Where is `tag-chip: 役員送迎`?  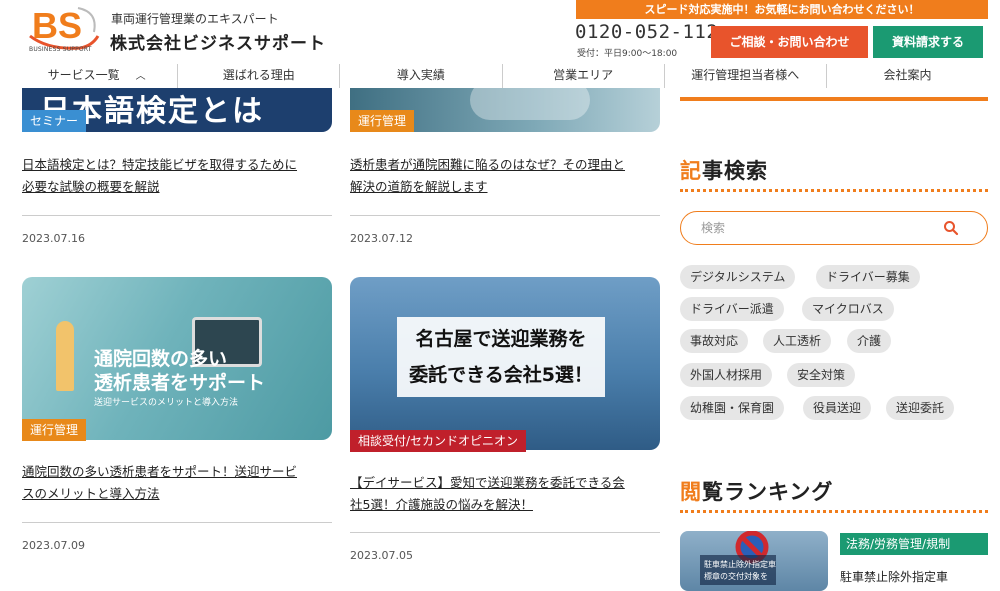
tag-chip: 役員送迎 is located at coordinates (837, 408).